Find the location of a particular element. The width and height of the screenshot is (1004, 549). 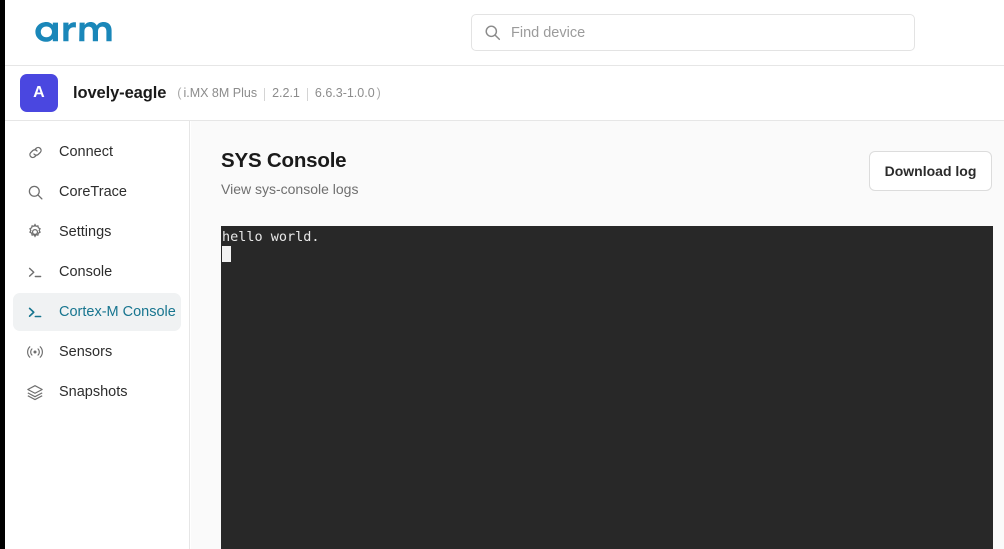

console-cursor is located at coordinates (226, 254).